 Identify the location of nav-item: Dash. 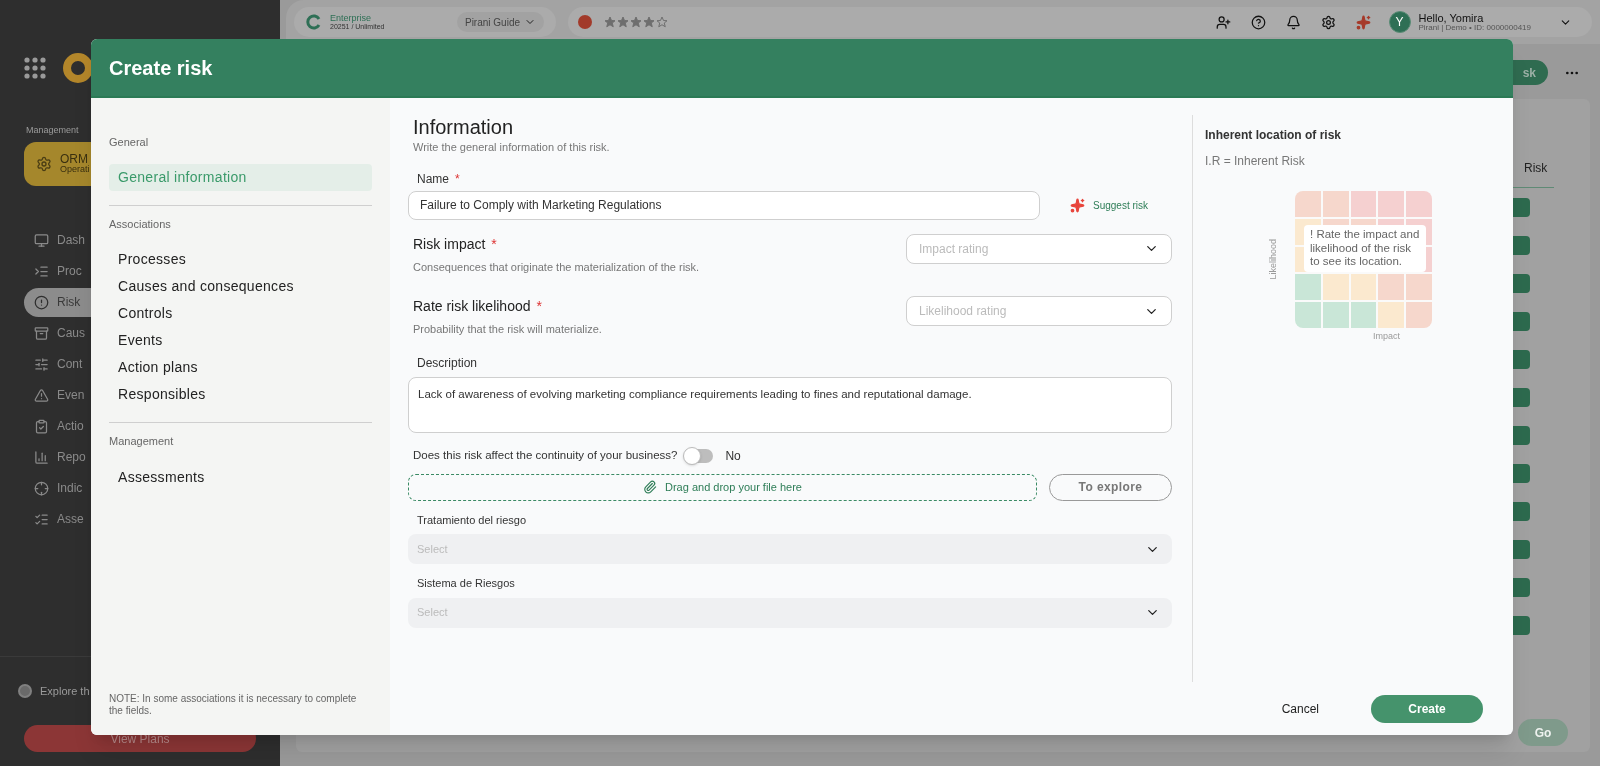
(64, 240).